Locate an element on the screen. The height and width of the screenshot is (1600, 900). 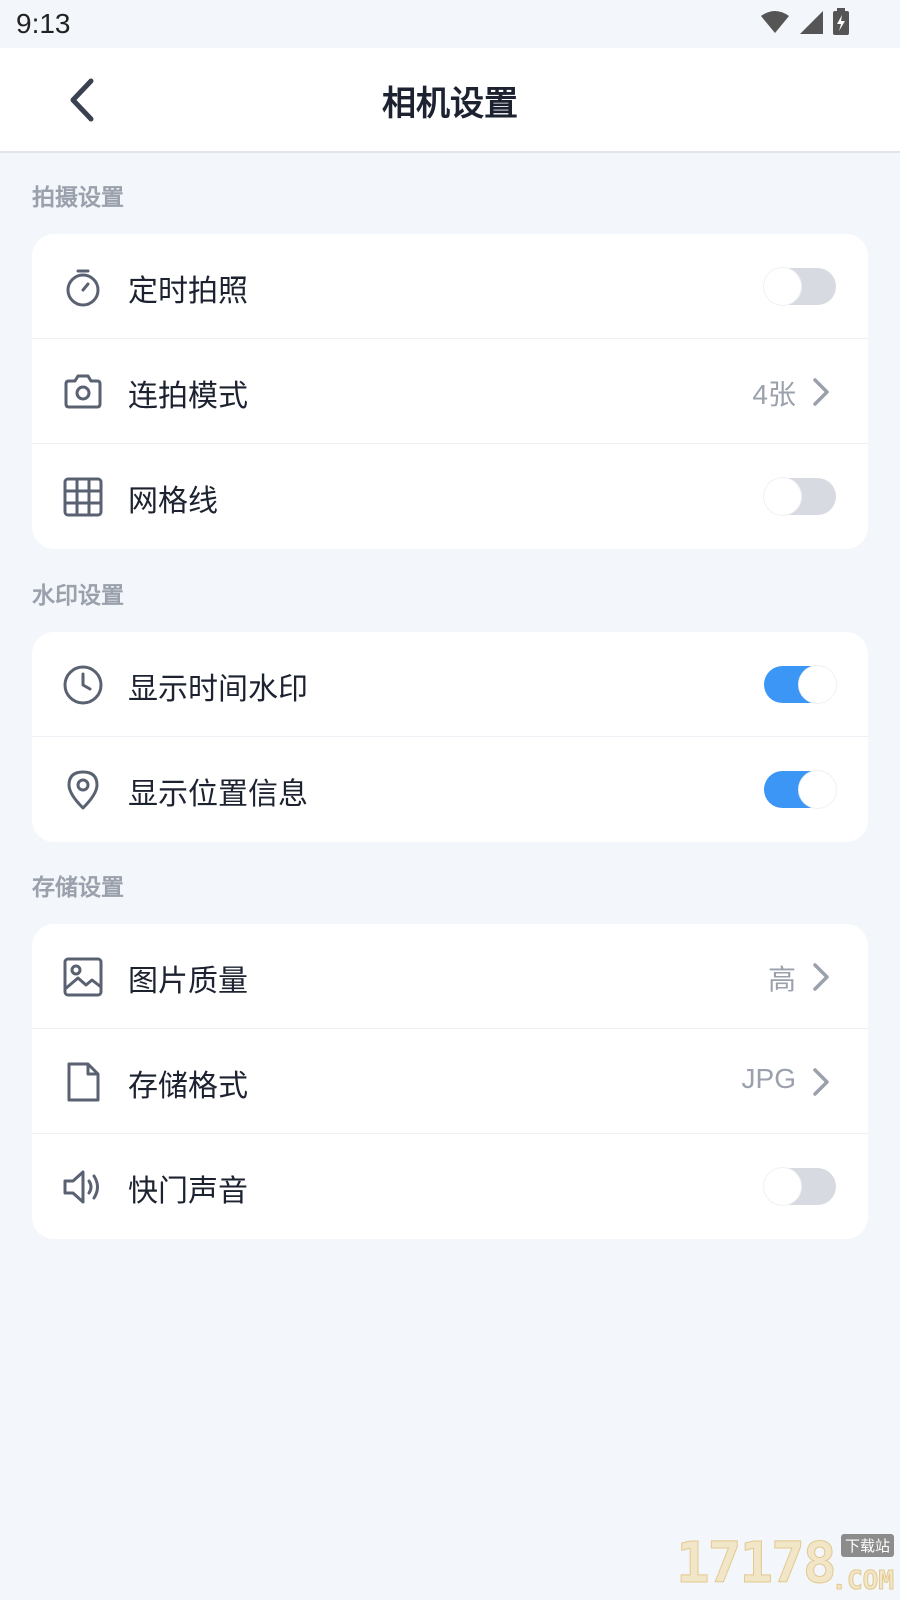
setting-row-burst: 连拍模式 4张 is located at coordinates (450, 391).